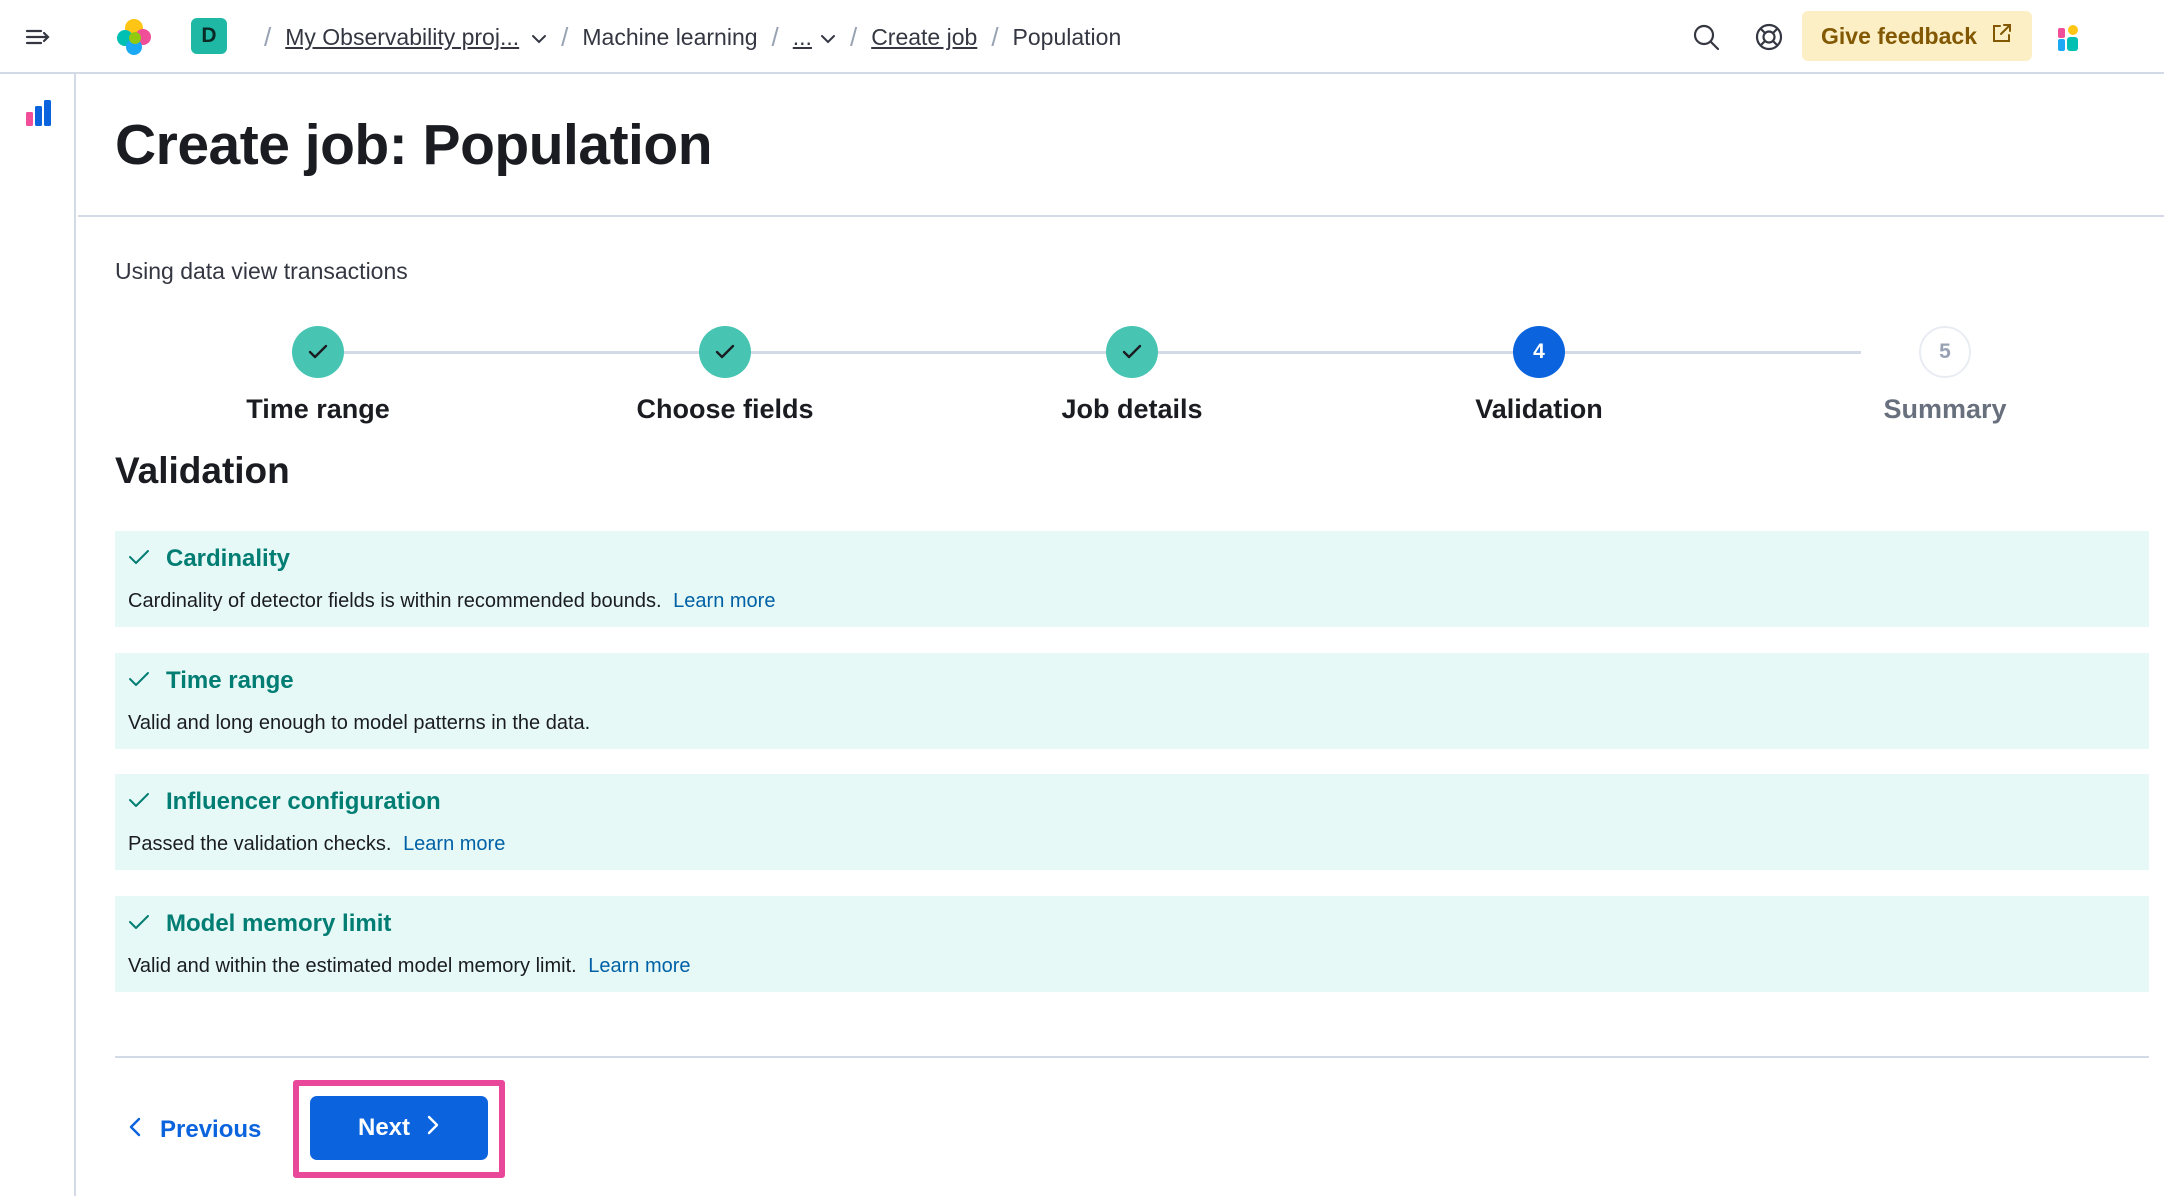 The image size is (2164, 1196). I want to click on breadcrumb-create-job: Create job, so click(924, 37).